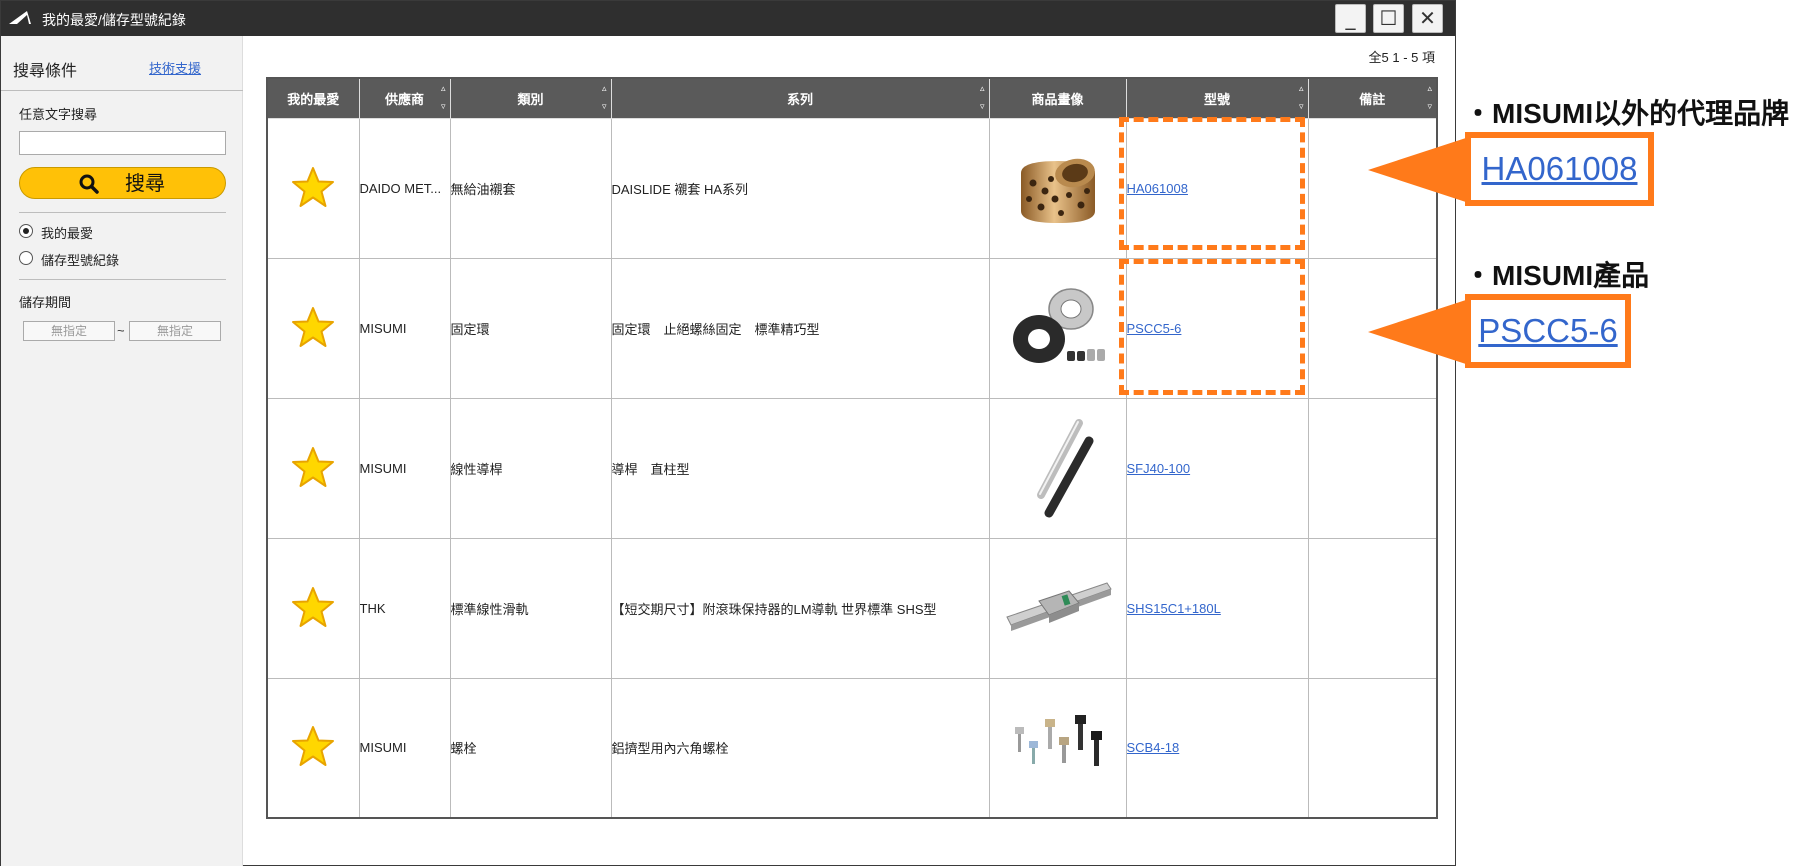  What do you see at coordinates (89, 184) in the screenshot?
I see `search-icon` at bounding box center [89, 184].